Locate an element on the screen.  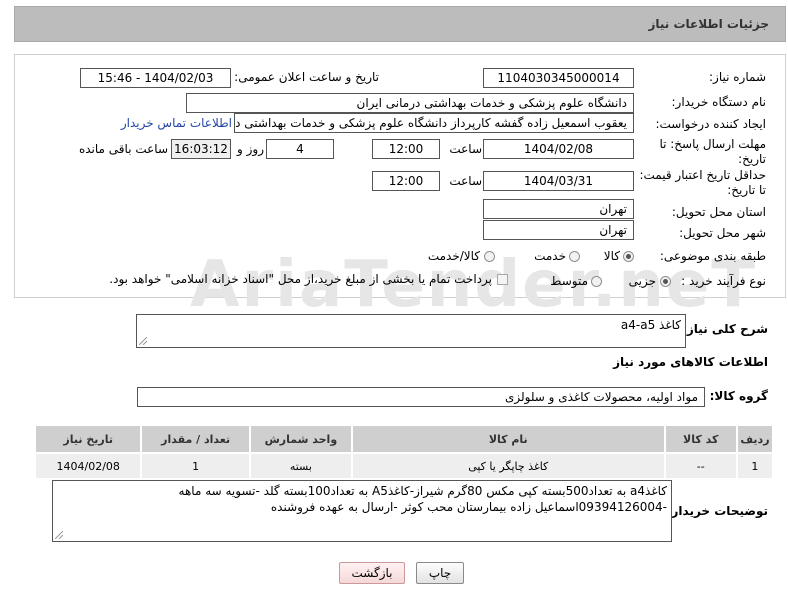
requester-label: ایجاد کننده درخواست: is located at coordinates (710, 124).